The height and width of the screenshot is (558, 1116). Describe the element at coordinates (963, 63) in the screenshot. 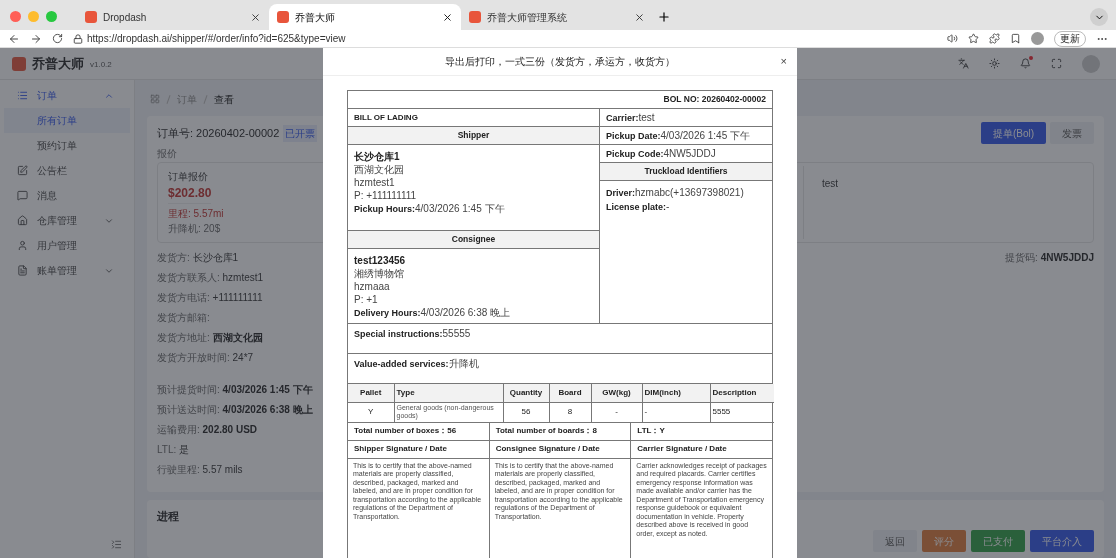

I see `translate-icon` at that location.